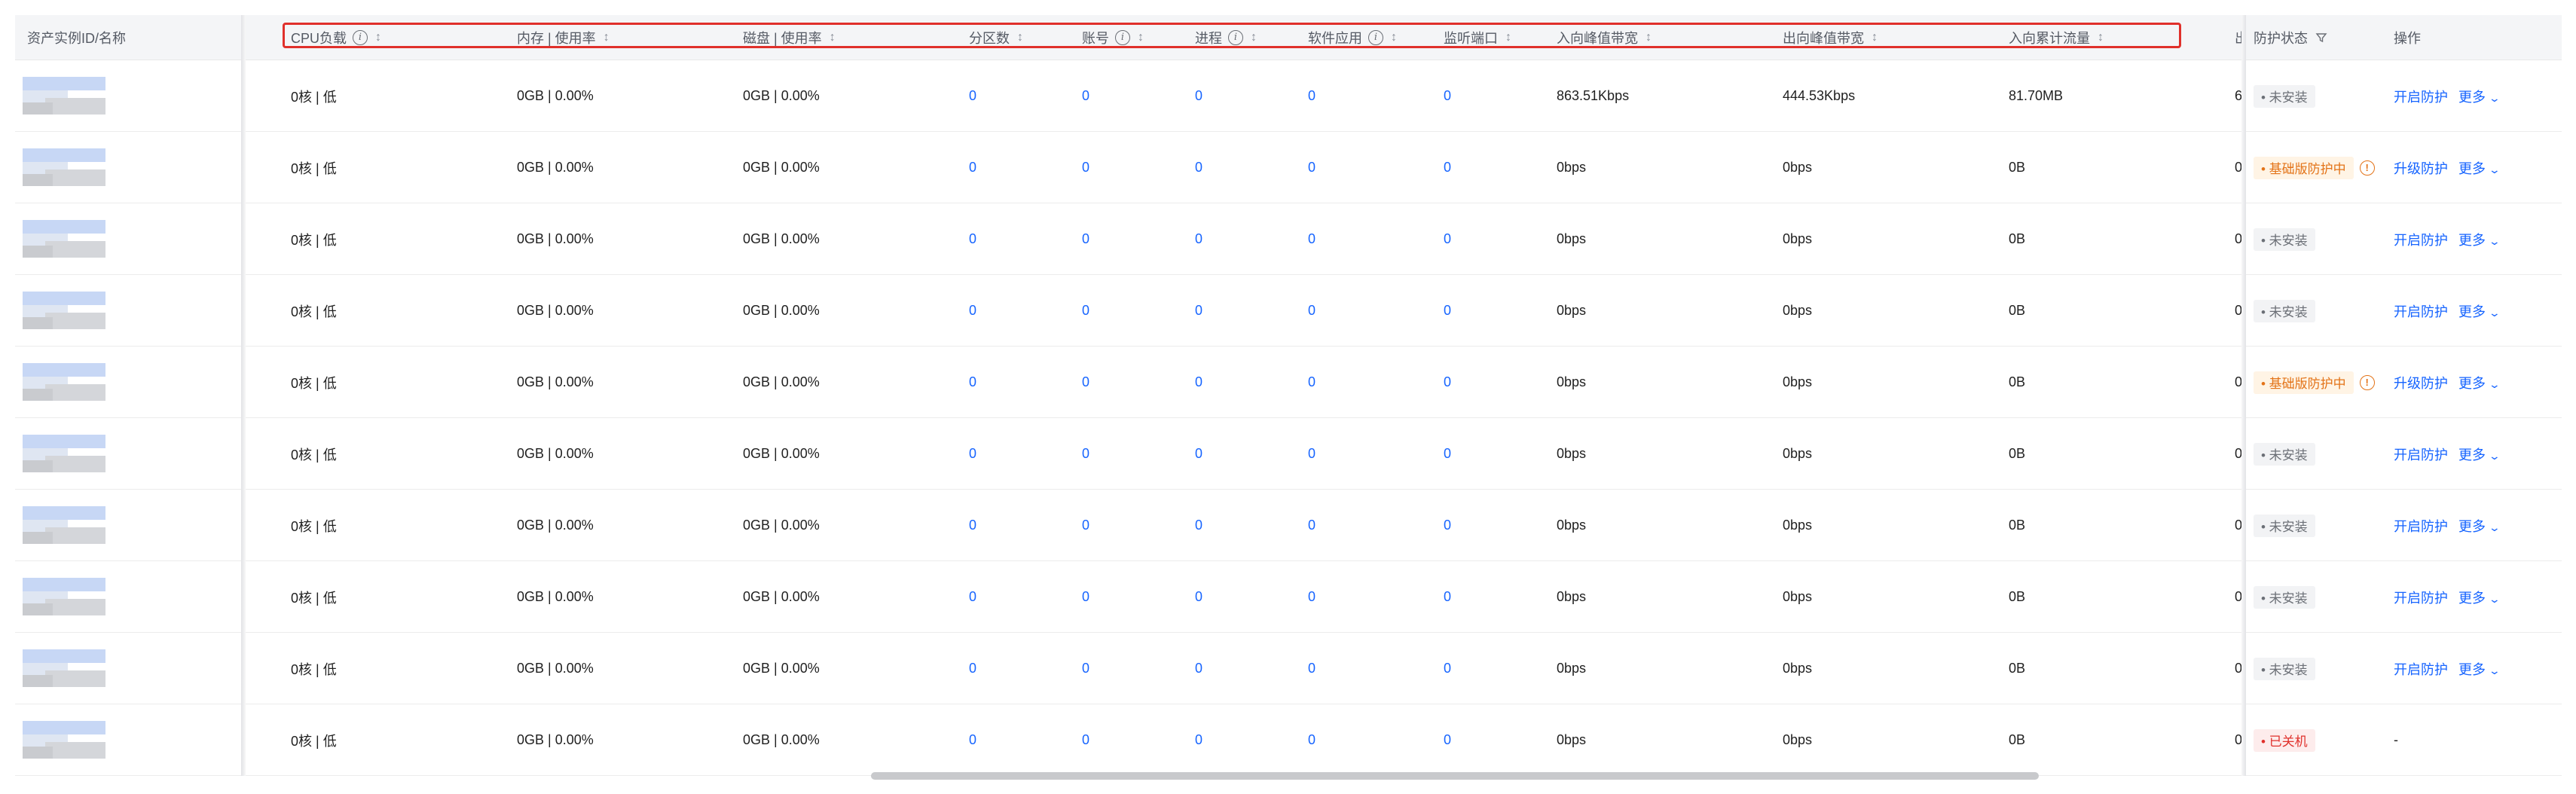 The image size is (2576, 794). What do you see at coordinates (789, 37) in the screenshot?
I see `col-disk-header: 磁盘 | 使用率 ↕` at bounding box center [789, 37].